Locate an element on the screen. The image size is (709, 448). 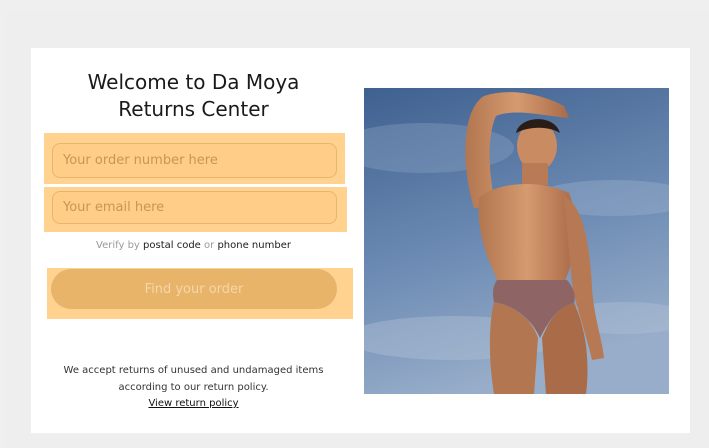
view-return-policy-link: View return policy is located at coordinates (193, 403).